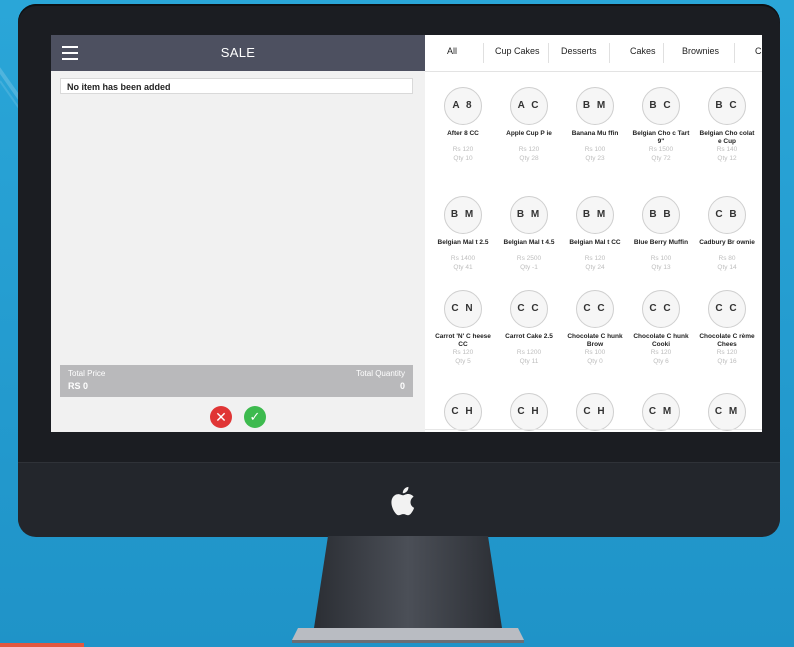  I want to click on product-name: Chocolate C hunk Cooki, so click(661, 340).